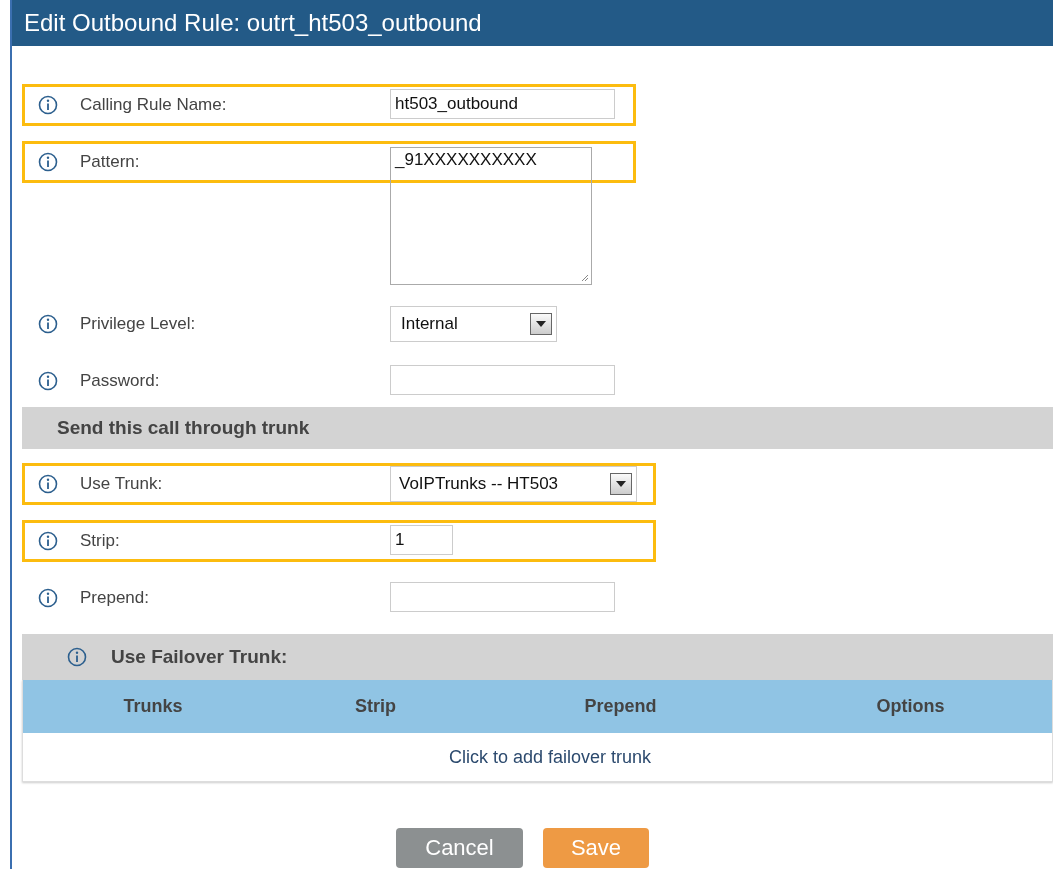 This screenshot has height=869, width=1053. I want to click on column-header: Options, so click(910, 706).